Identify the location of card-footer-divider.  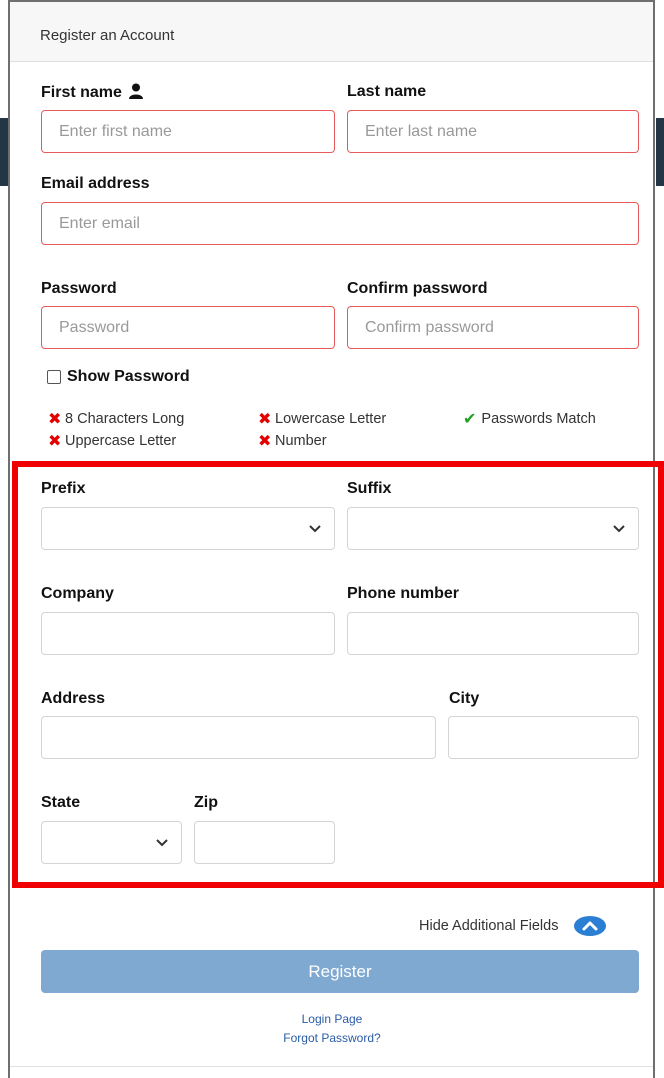
(331, 1066).